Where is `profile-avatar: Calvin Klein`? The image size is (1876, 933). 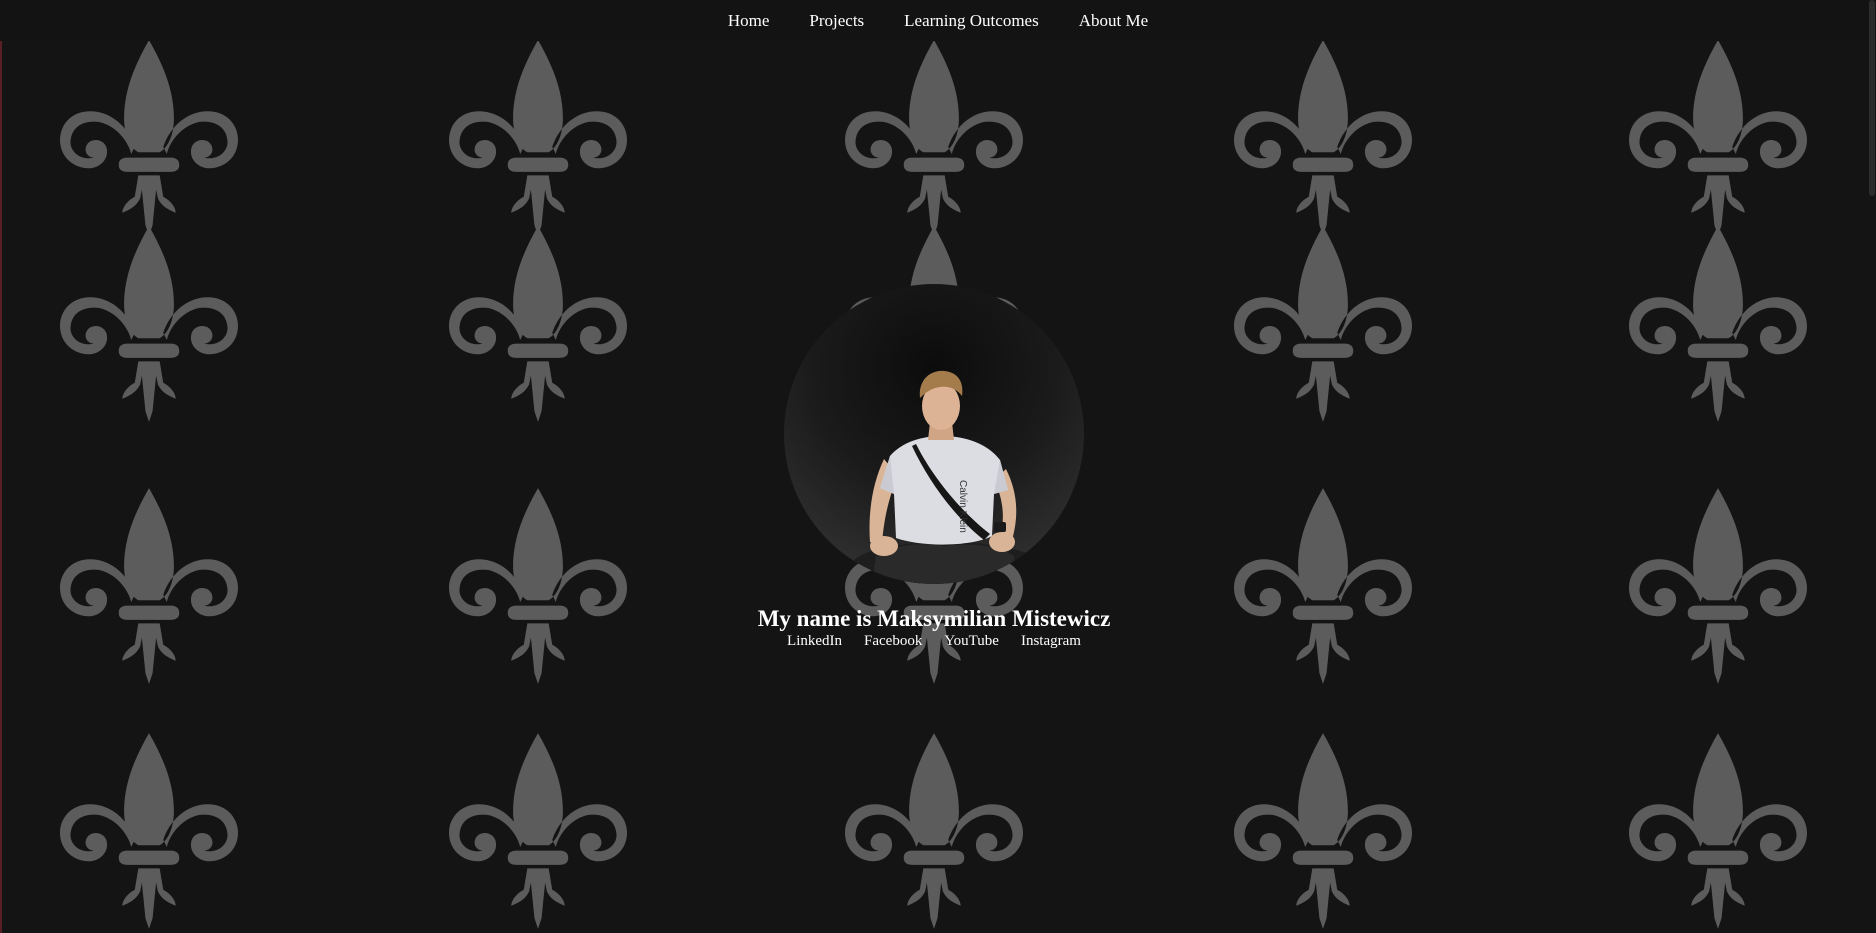
profile-avatar: Calvin Klein is located at coordinates (934, 434).